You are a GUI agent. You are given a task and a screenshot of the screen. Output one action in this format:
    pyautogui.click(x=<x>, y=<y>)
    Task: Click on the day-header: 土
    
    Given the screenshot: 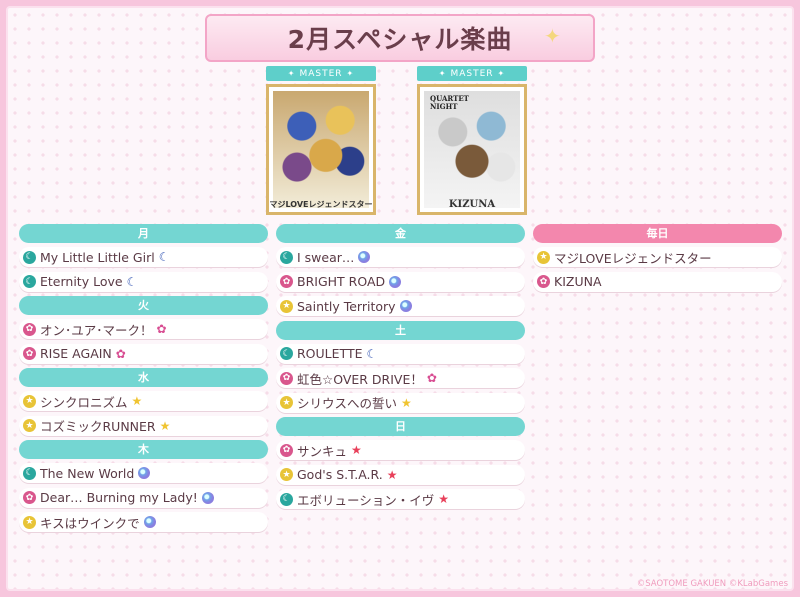 What is the action you would take?
    pyautogui.click(x=400, y=330)
    